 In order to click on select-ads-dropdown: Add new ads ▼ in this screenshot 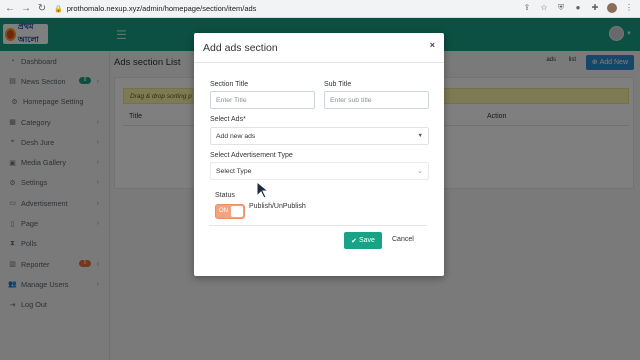, I will do `click(319, 136)`.